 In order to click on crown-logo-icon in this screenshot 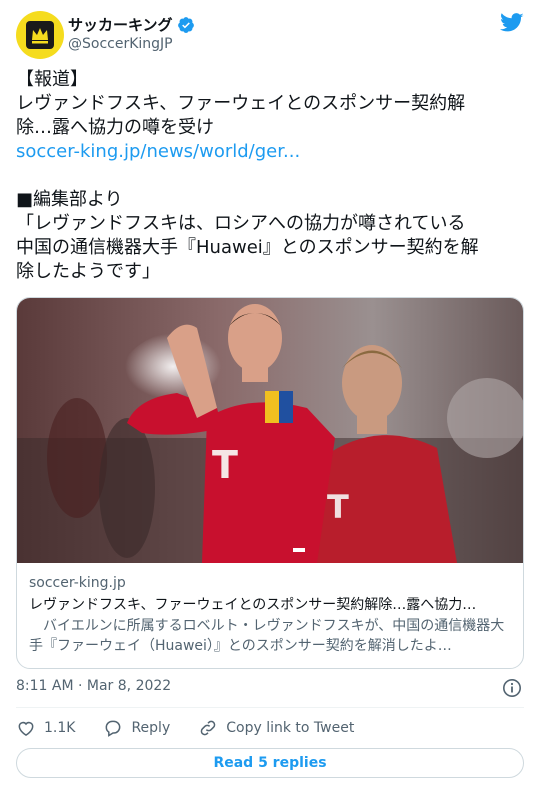, I will do `click(40, 35)`.